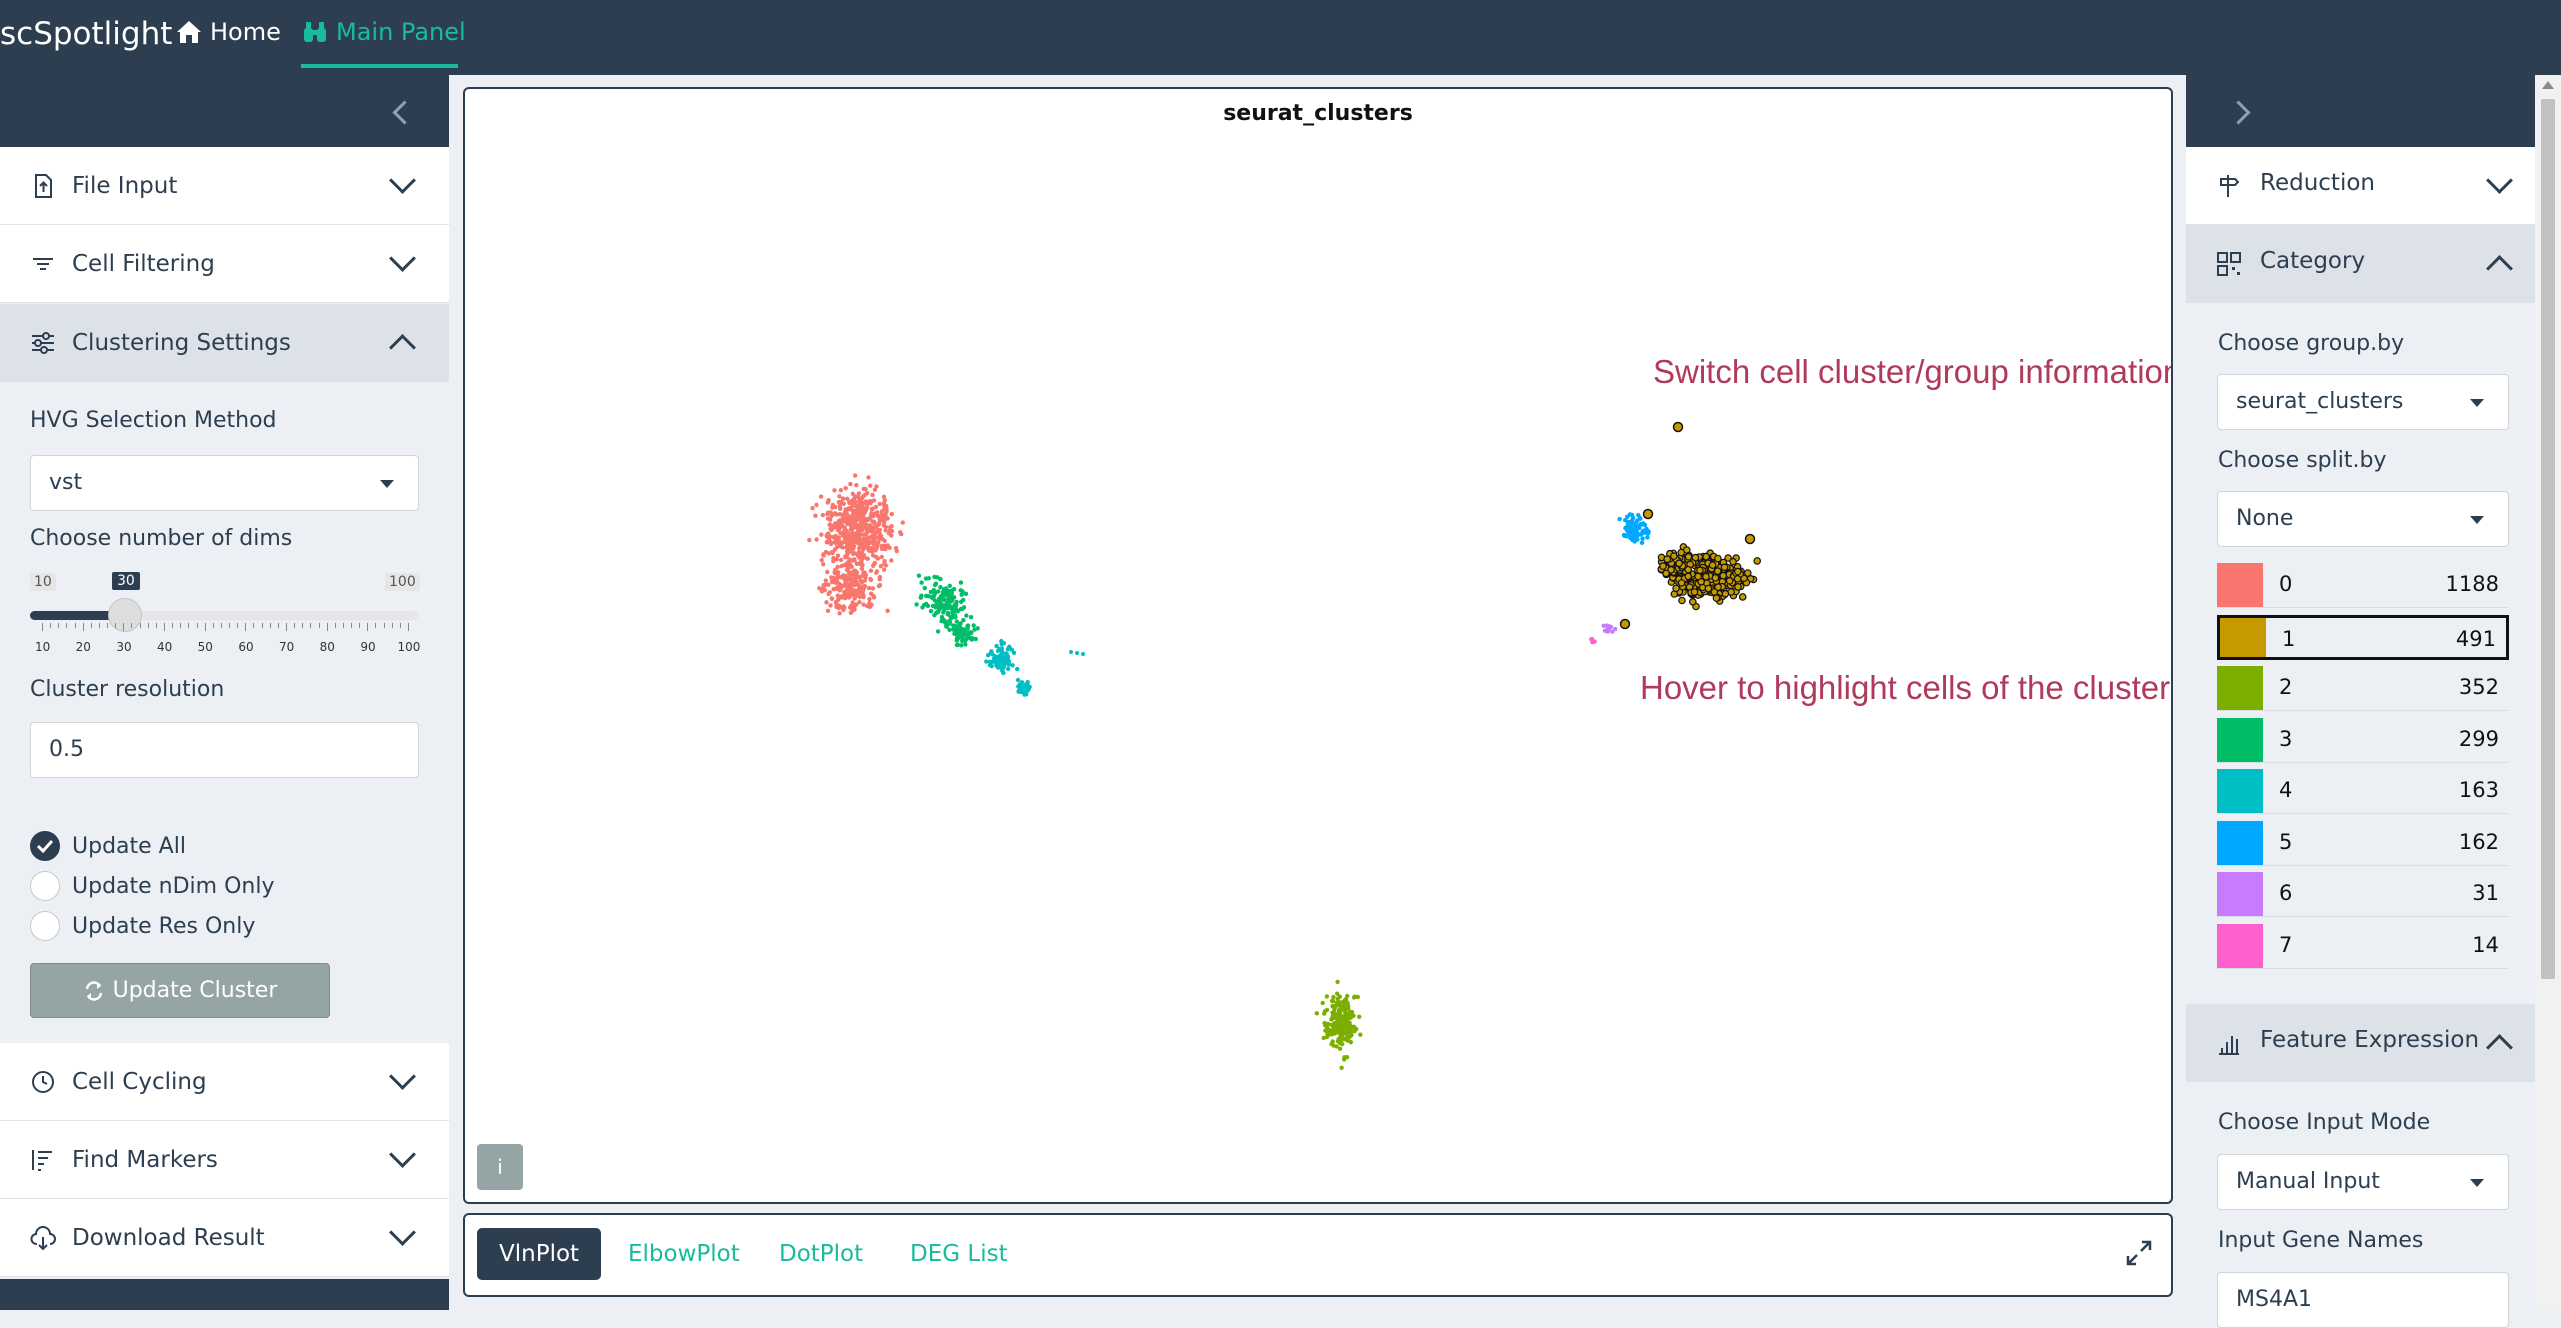 This screenshot has height=1328, width=2561. What do you see at coordinates (821, 1254) in the screenshot?
I see `tab-dotplot: DotPlot` at bounding box center [821, 1254].